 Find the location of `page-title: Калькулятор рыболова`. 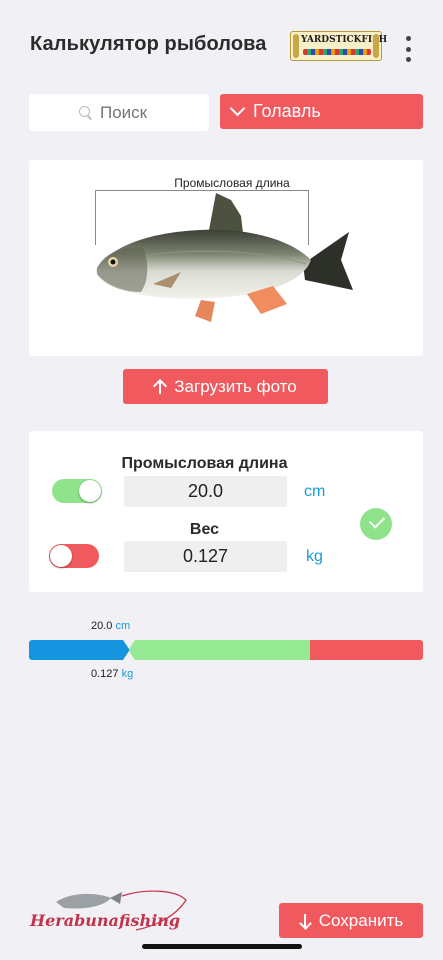

page-title: Калькулятор рыболова is located at coordinates (148, 44).